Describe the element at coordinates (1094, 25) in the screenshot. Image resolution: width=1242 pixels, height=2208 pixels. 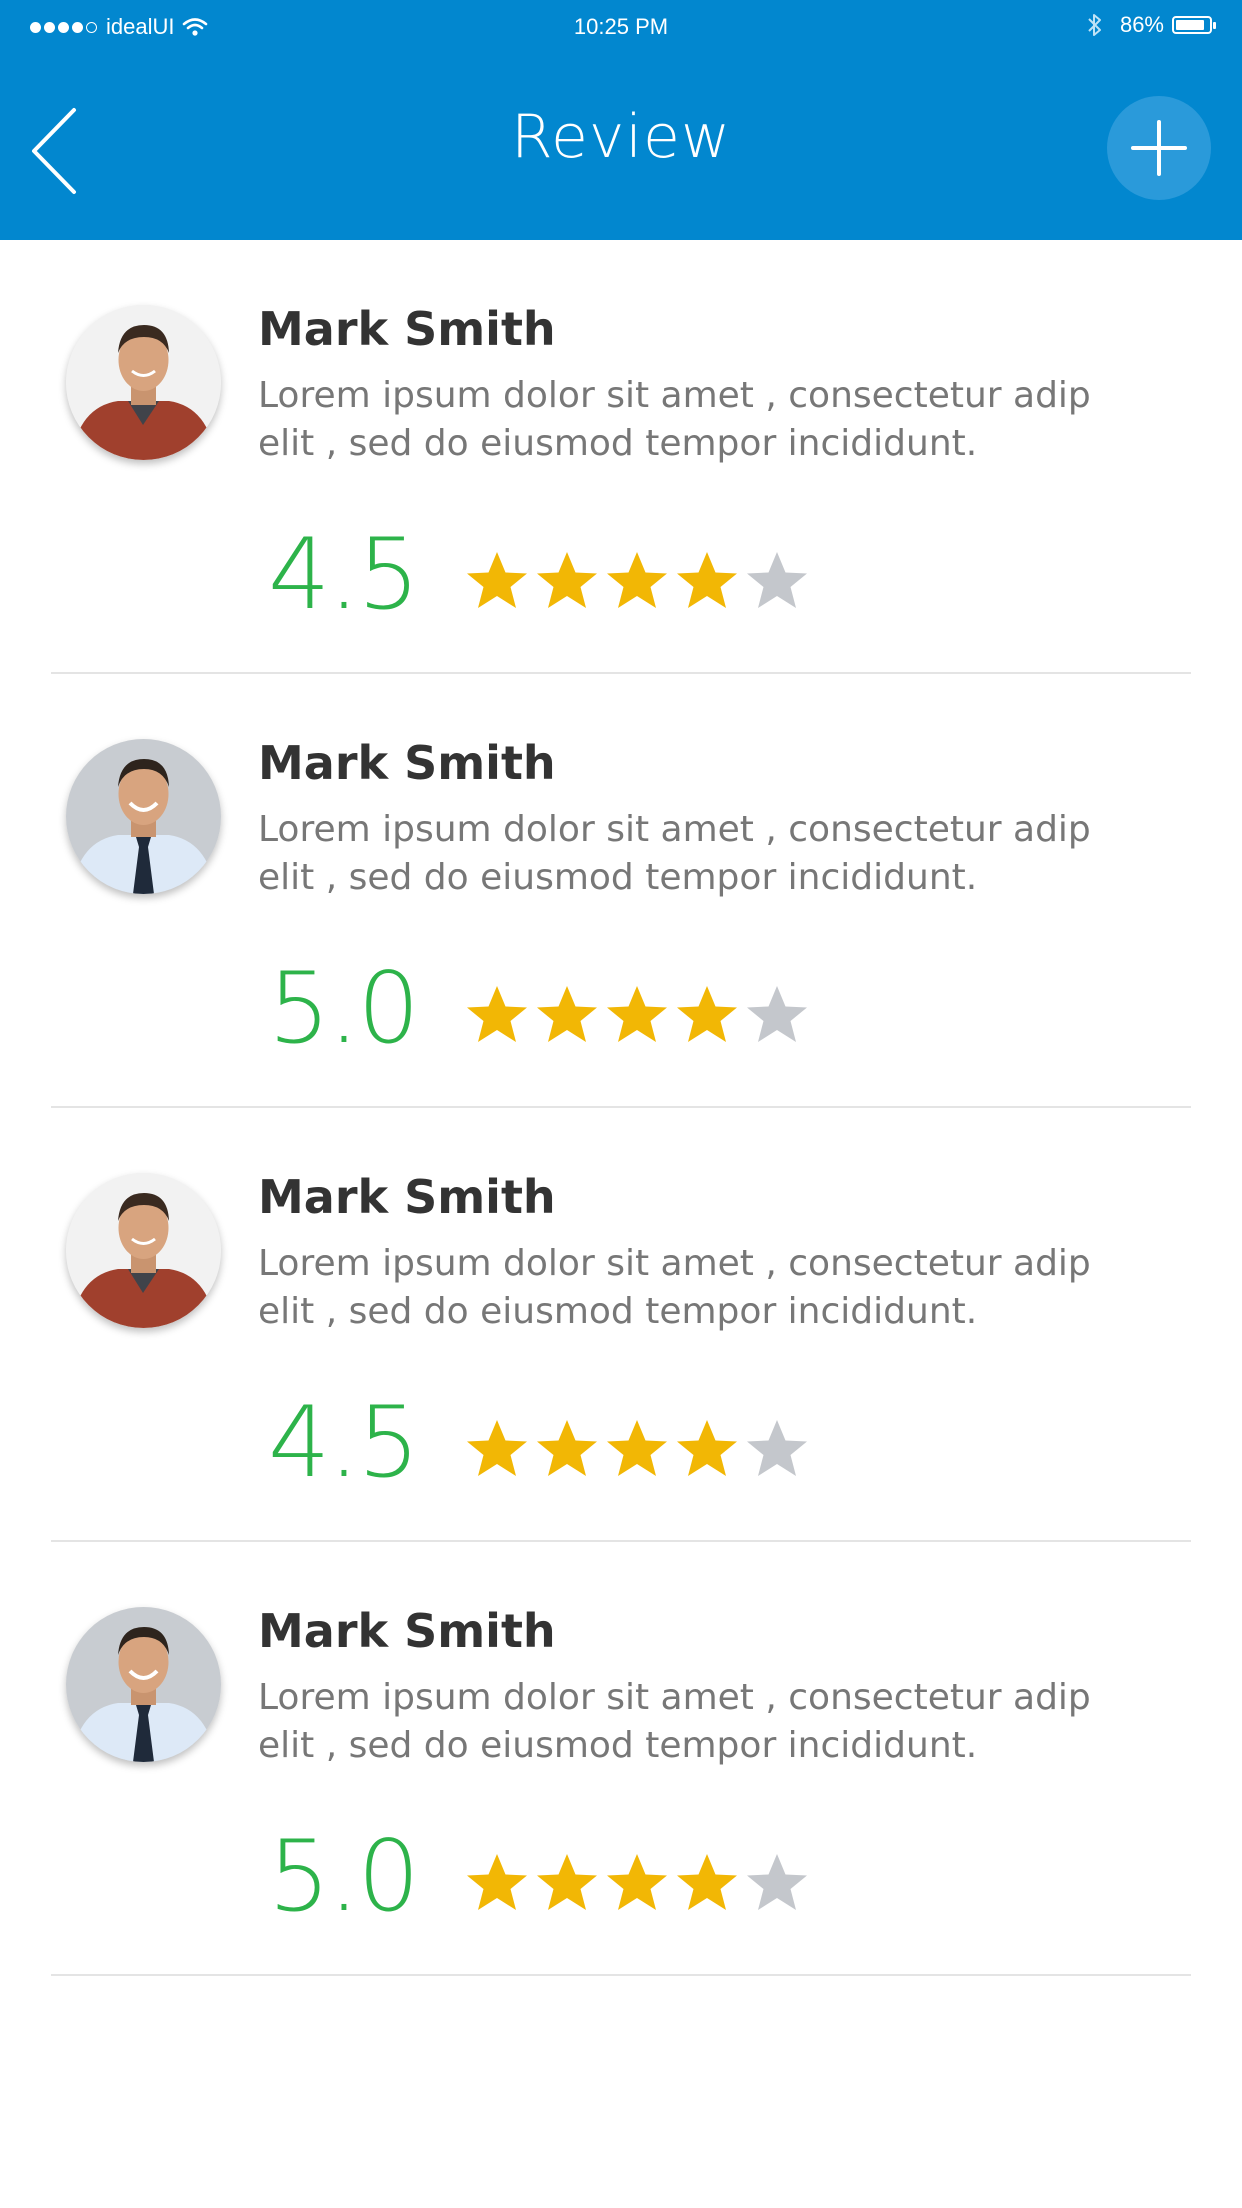
I see `bluetooth-icon` at that location.